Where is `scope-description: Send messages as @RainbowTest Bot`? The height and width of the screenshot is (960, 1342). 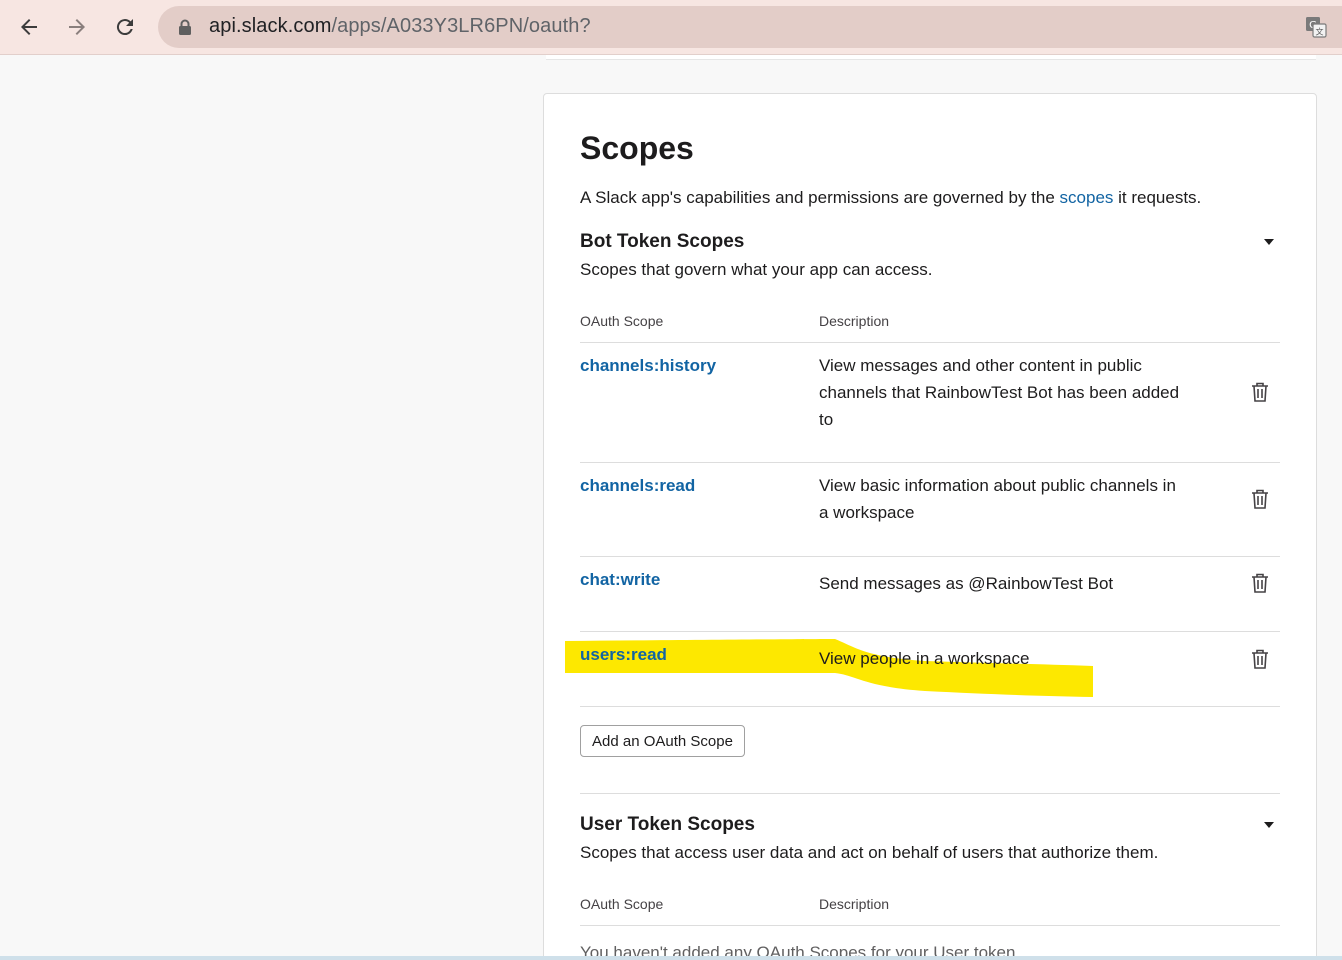
scope-description: Send messages as @RainbowTest Bot is located at coordinates (966, 583).